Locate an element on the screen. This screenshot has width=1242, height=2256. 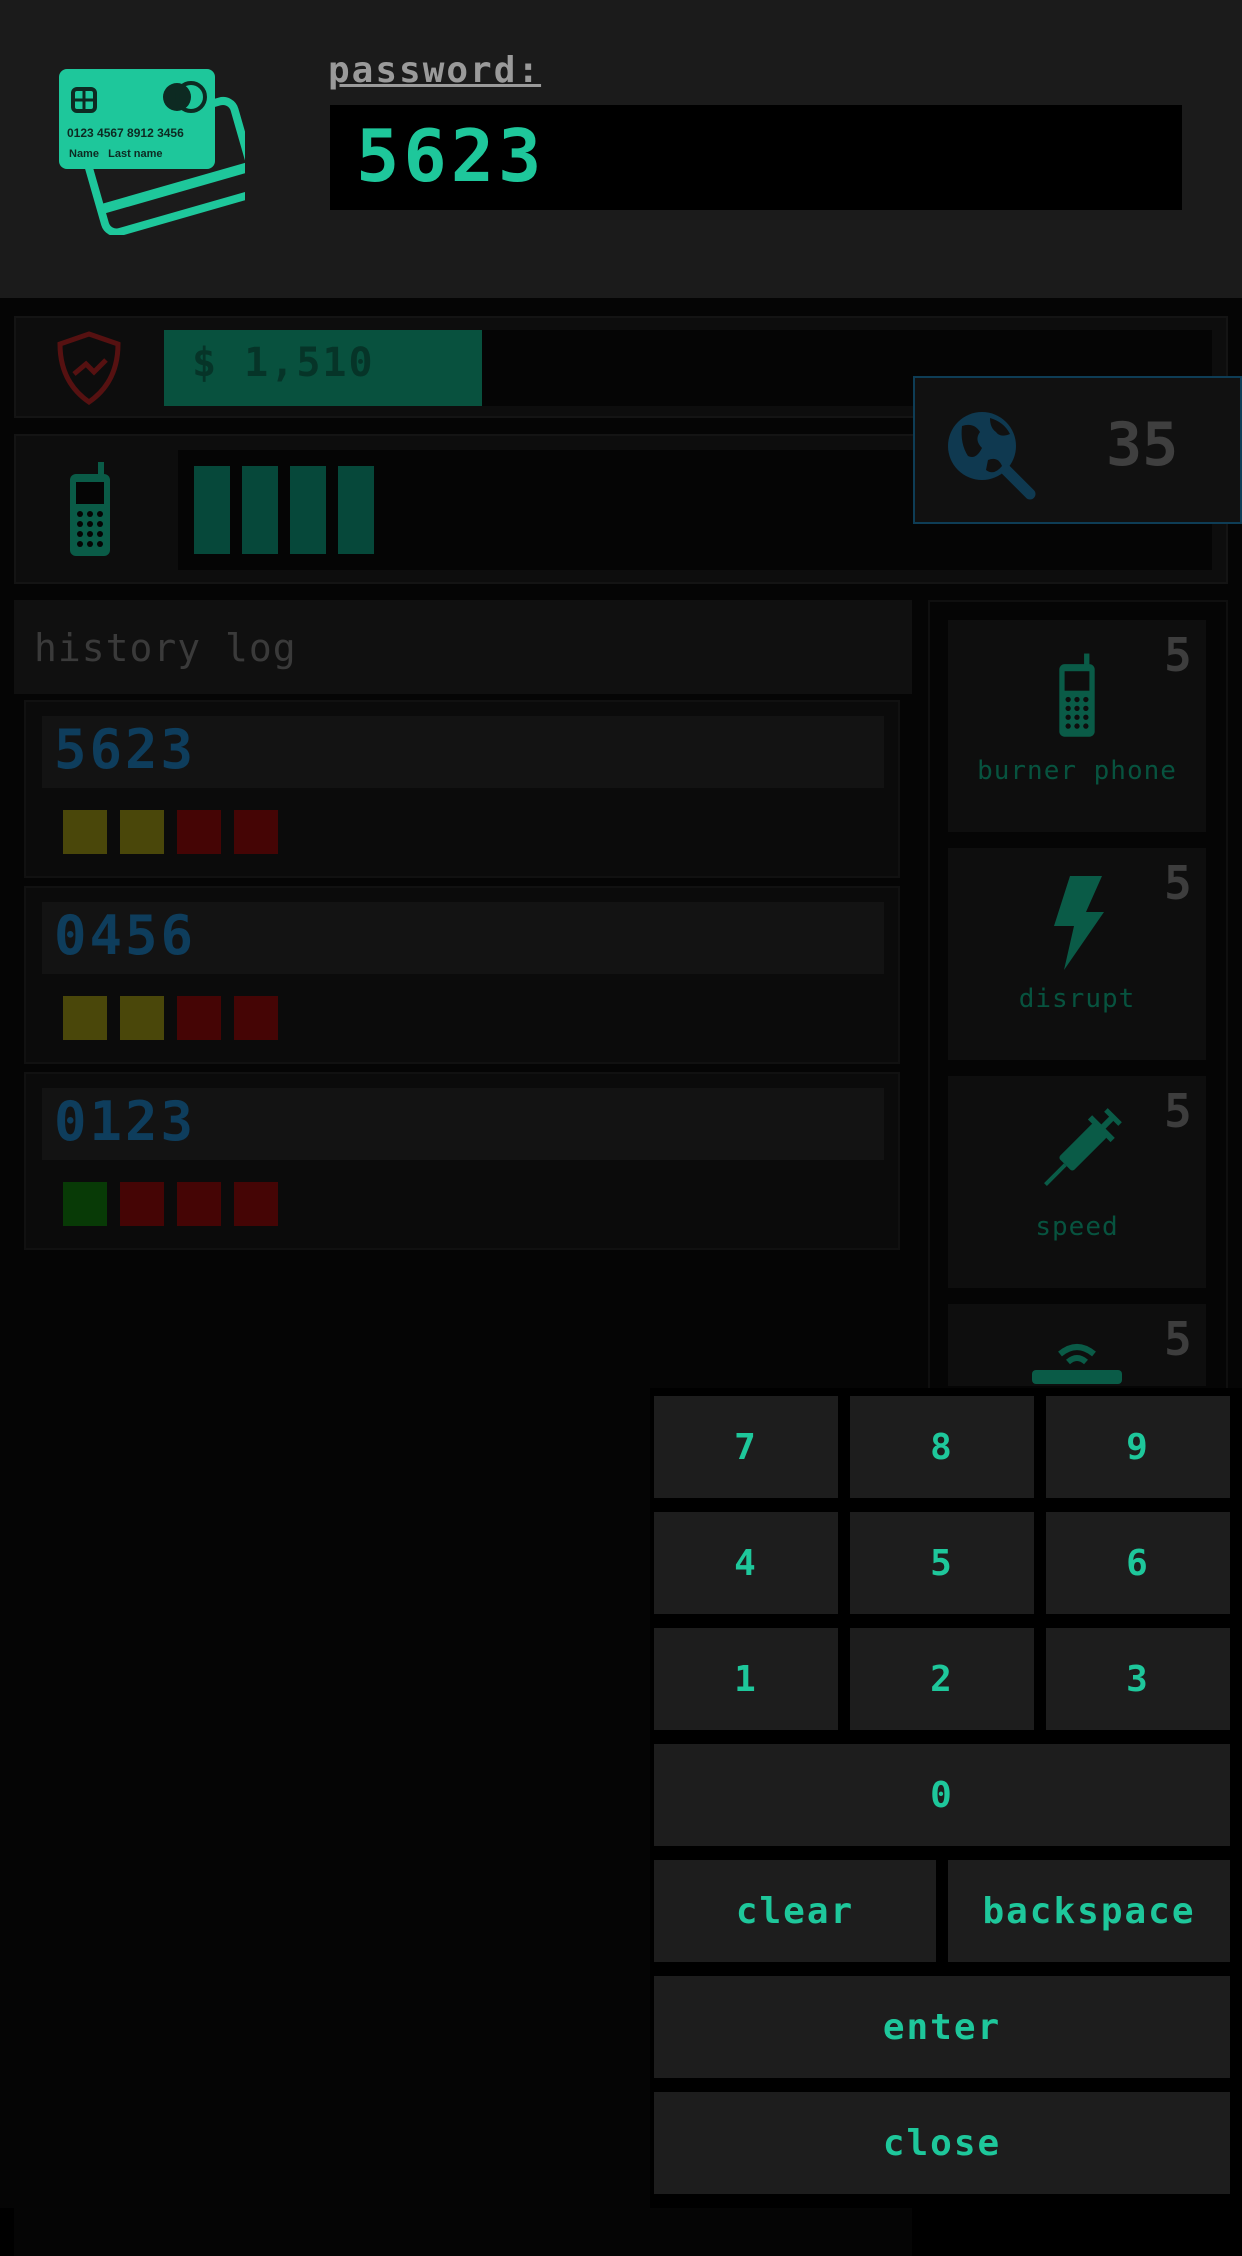
password-label: password: is located at coordinates (435, 70).